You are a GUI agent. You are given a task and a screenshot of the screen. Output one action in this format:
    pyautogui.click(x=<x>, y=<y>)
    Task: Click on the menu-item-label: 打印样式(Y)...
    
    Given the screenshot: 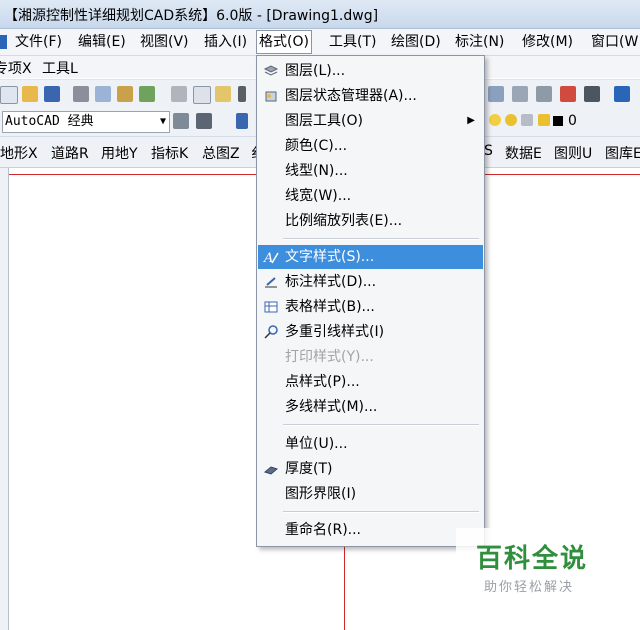 What is the action you would take?
    pyautogui.click(x=329, y=357)
    